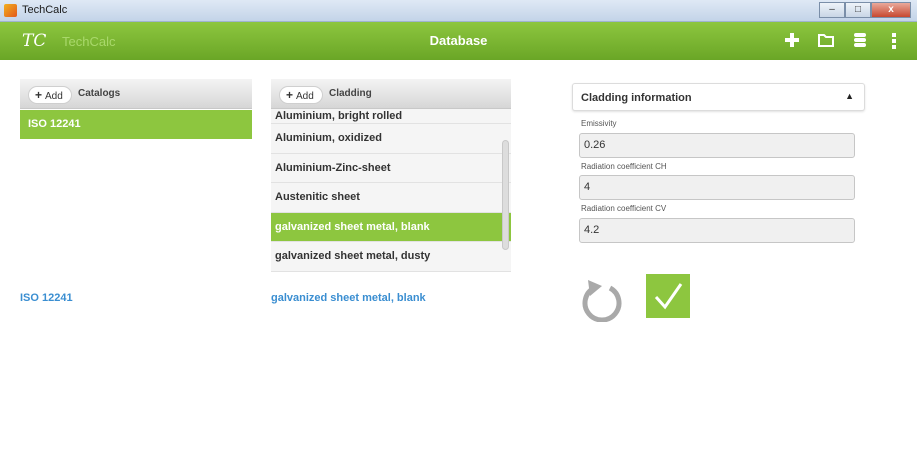 This screenshot has width=917, height=475. What do you see at coordinates (717, 230) in the screenshot?
I see `radiation-cv-field: 4.2` at bounding box center [717, 230].